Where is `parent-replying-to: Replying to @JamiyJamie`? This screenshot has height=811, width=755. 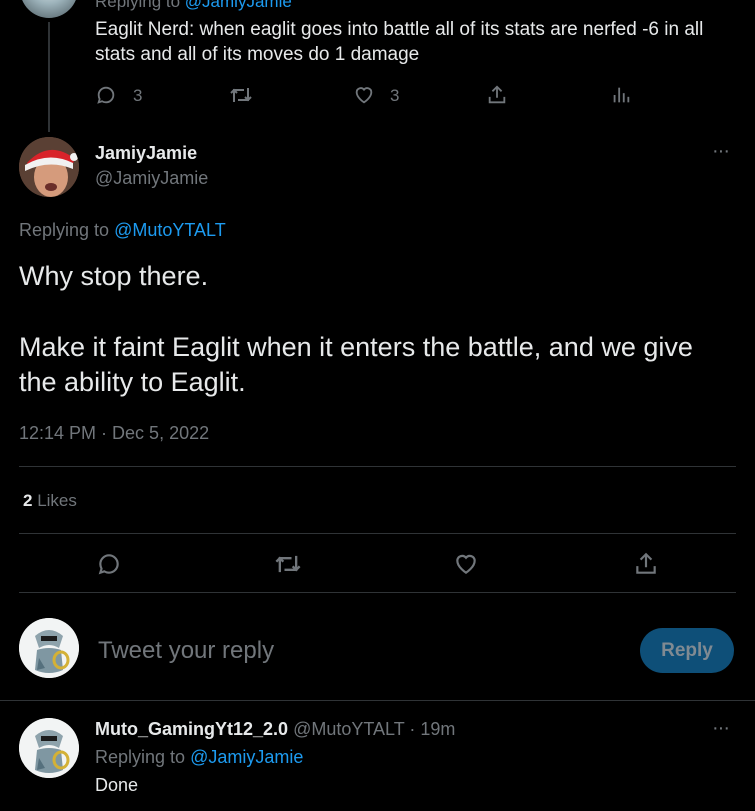 parent-replying-to: Replying to @JamiyJamie is located at coordinates (193, 6).